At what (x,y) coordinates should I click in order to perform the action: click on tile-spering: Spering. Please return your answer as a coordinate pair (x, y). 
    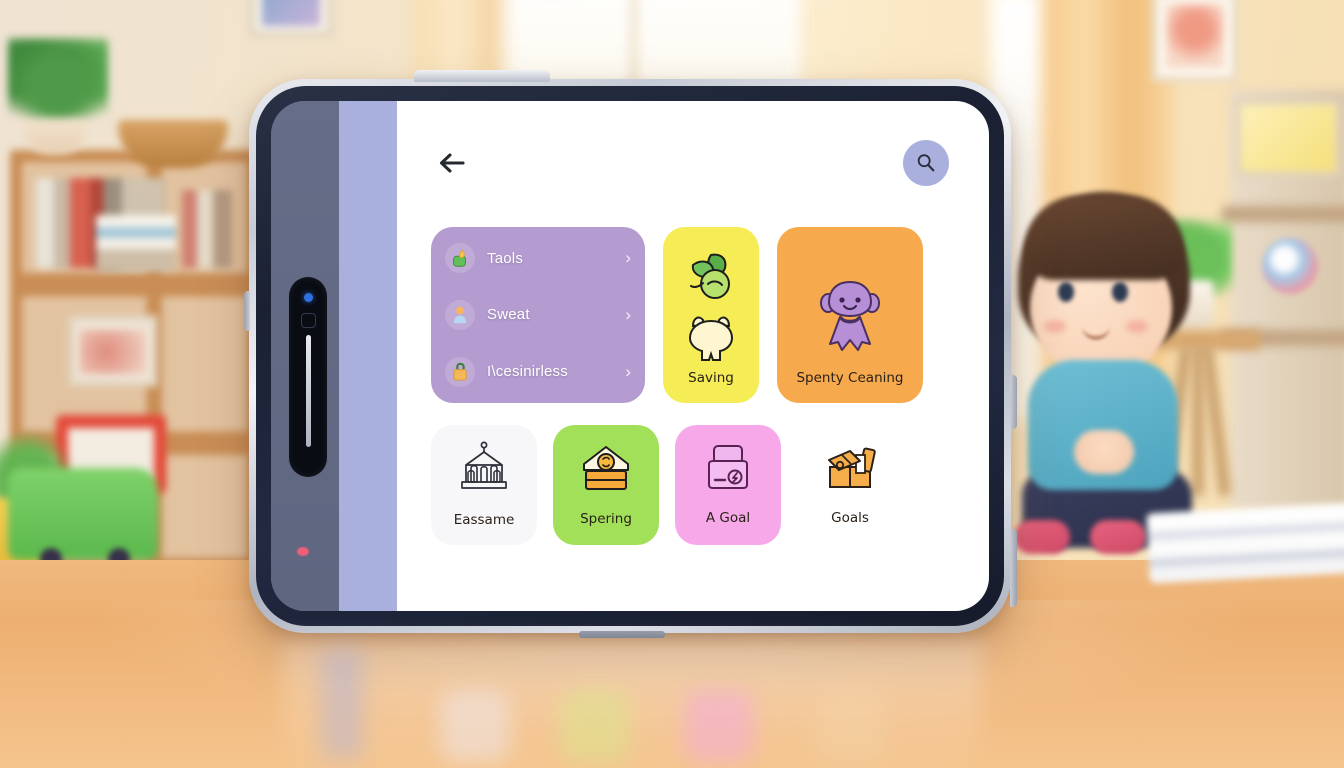
    Looking at the image, I should click on (606, 484).